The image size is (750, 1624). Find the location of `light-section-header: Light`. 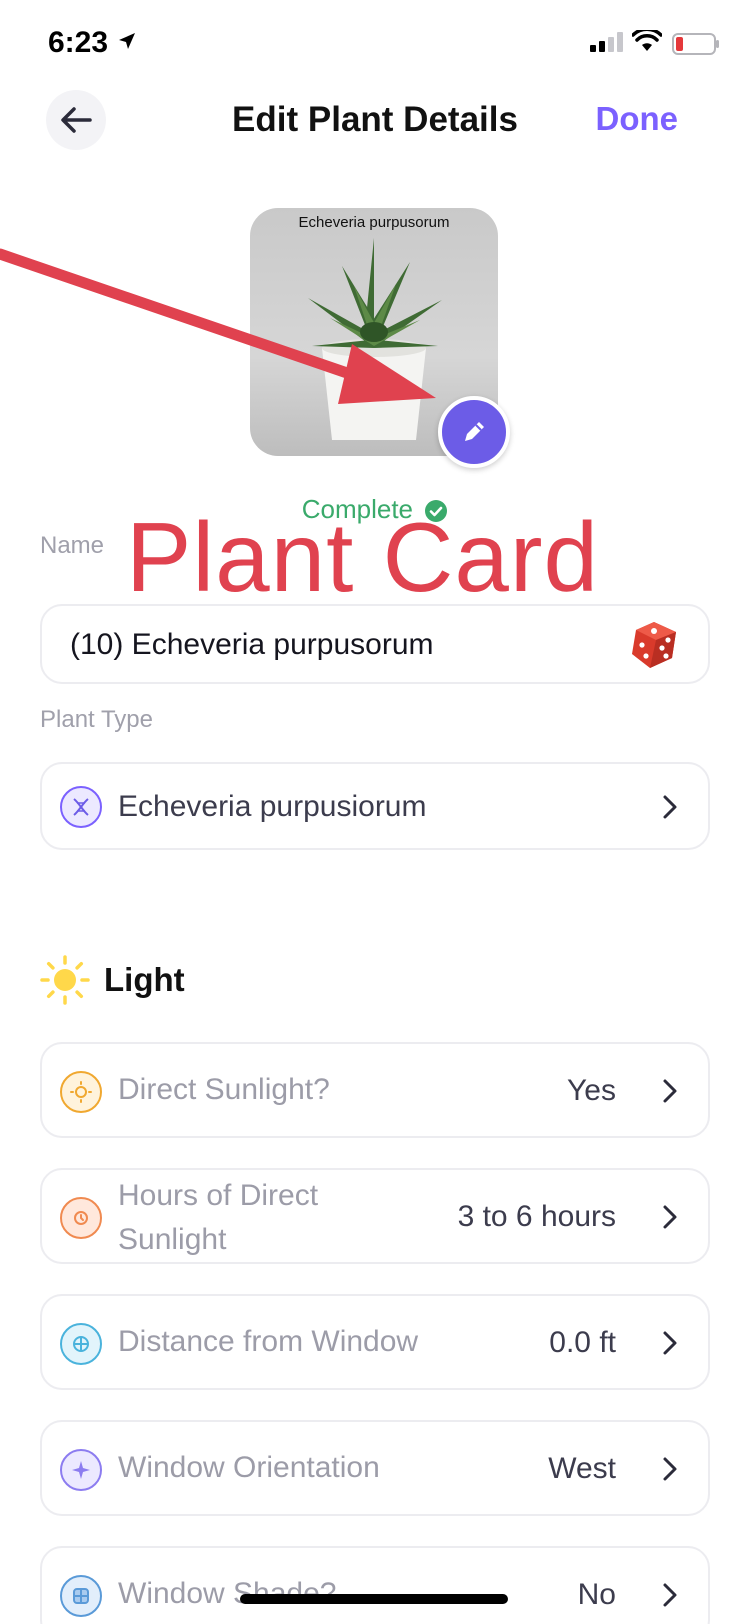

light-section-header: Light is located at coordinates (112, 980).